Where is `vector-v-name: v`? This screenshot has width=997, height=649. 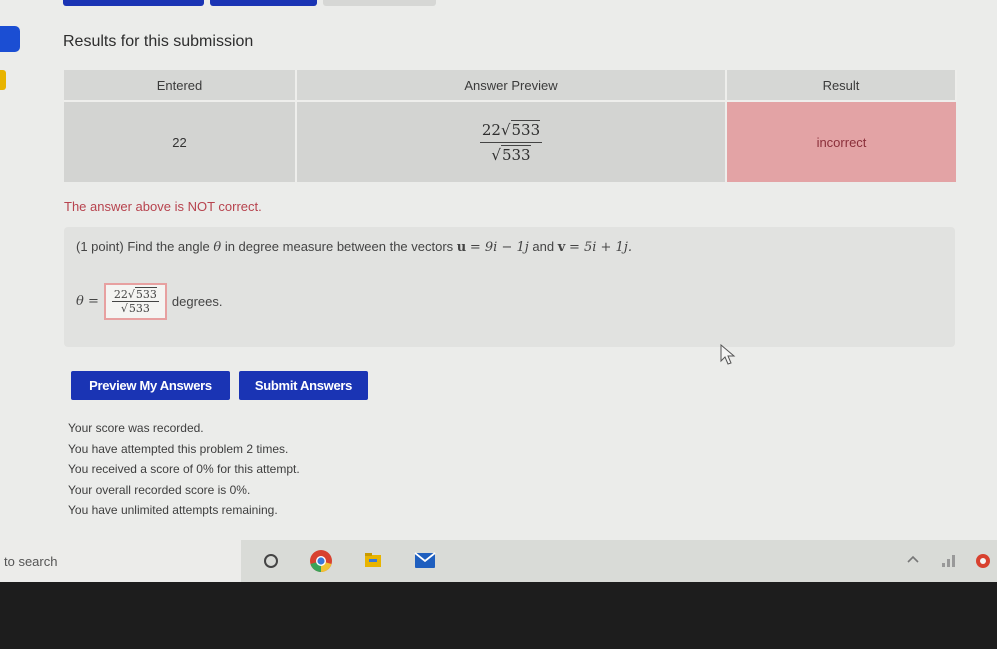 vector-v-name: v is located at coordinates (561, 247).